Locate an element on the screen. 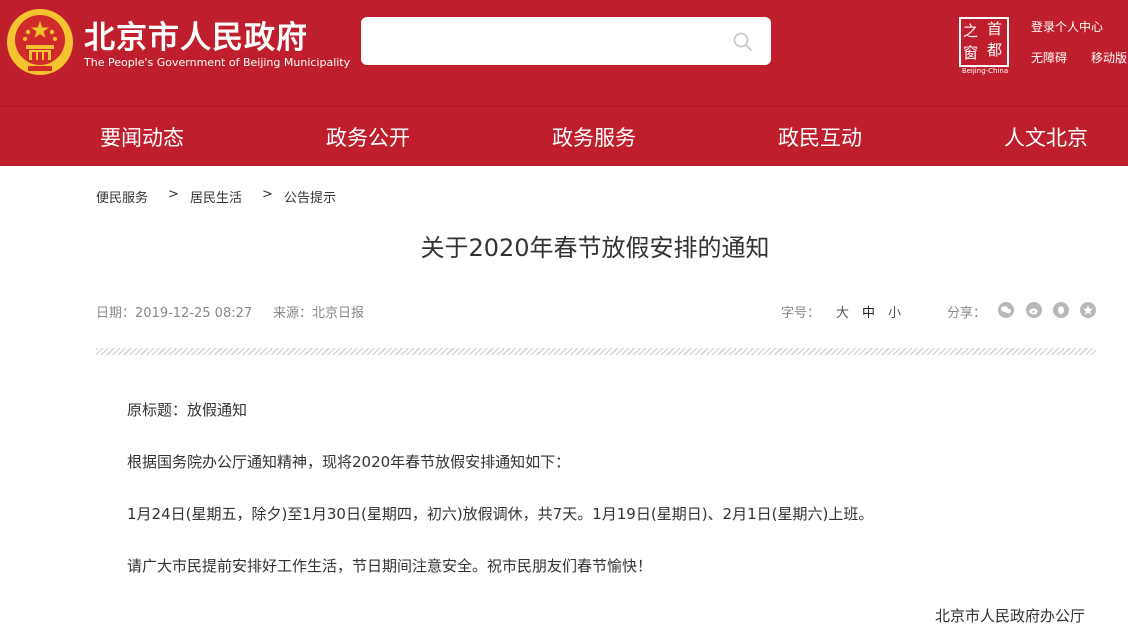 The height and width of the screenshot is (626, 1128). accessibility-link: 无障碍 is located at coordinates (1049, 57).